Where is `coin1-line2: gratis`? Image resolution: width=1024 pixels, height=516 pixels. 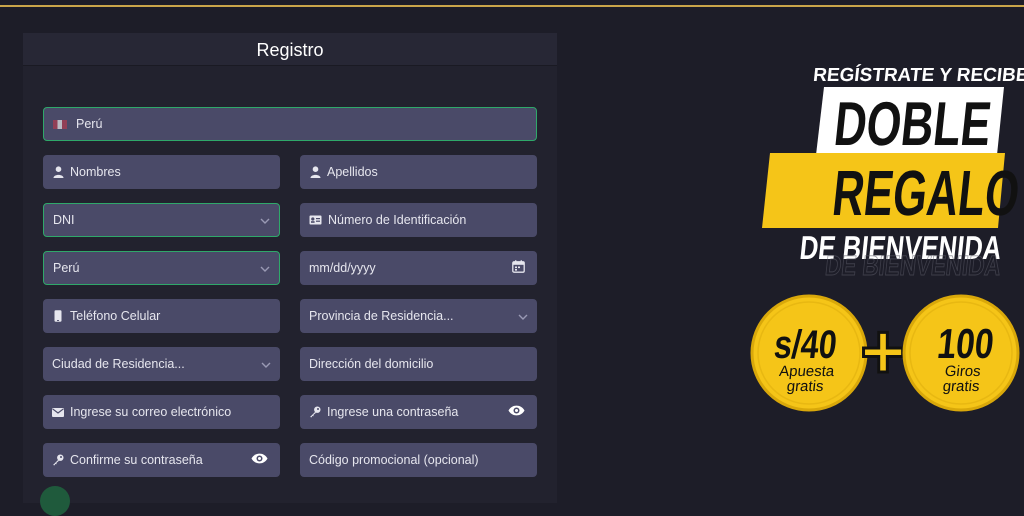
coin1-line2: gratis is located at coordinates (805, 386).